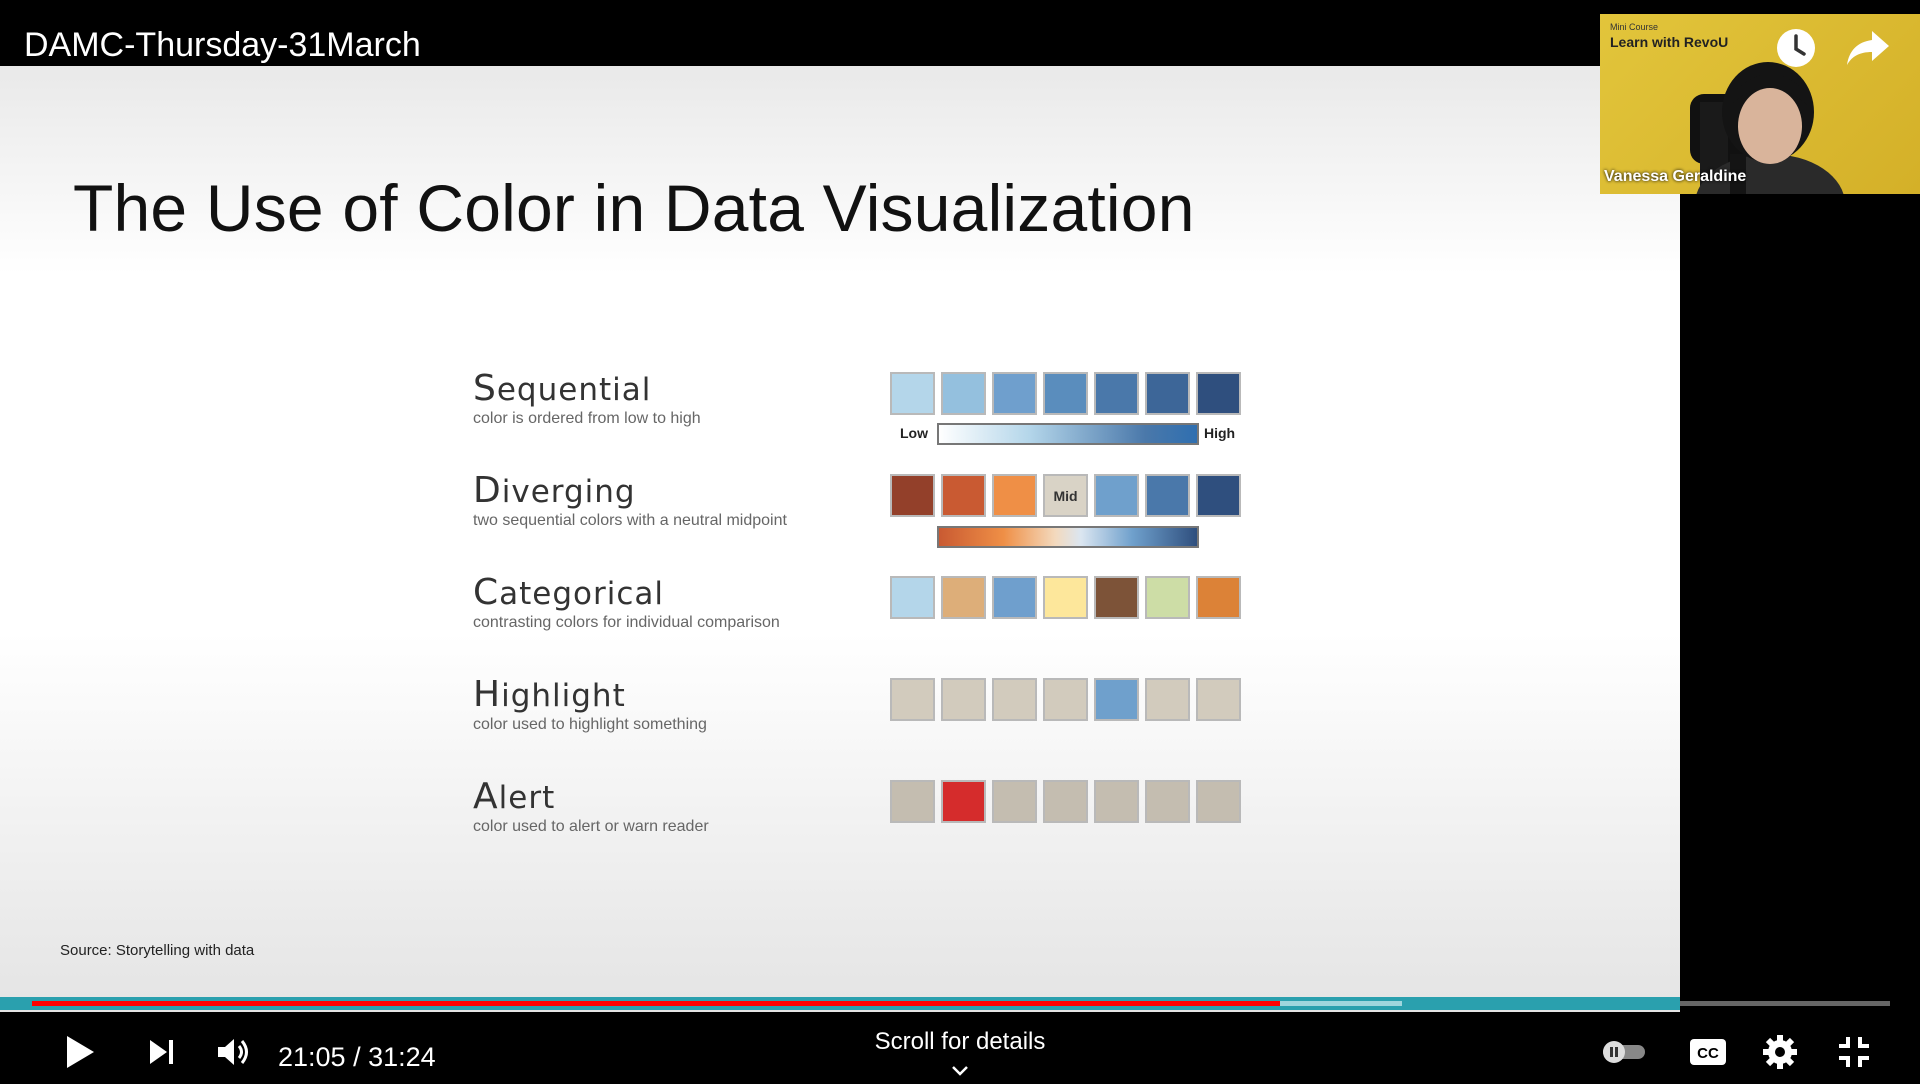 This screenshot has width=1920, height=1084. What do you see at coordinates (587, 418) in the screenshot?
I see `palette-desc: color is ordered from low to high` at bounding box center [587, 418].